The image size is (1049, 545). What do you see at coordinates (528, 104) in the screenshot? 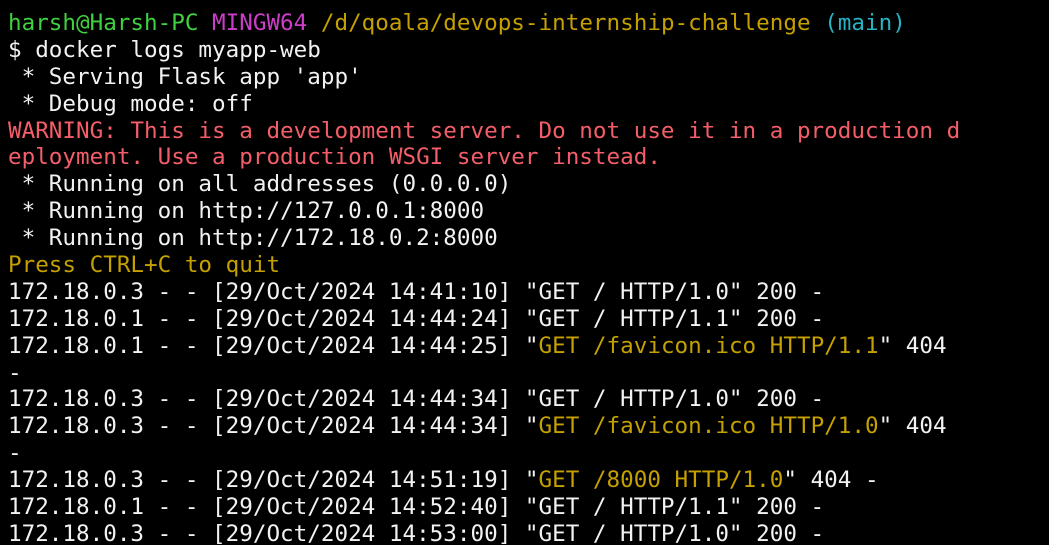
I see `log-line: * Debug mode: off` at bounding box center [528, 104].